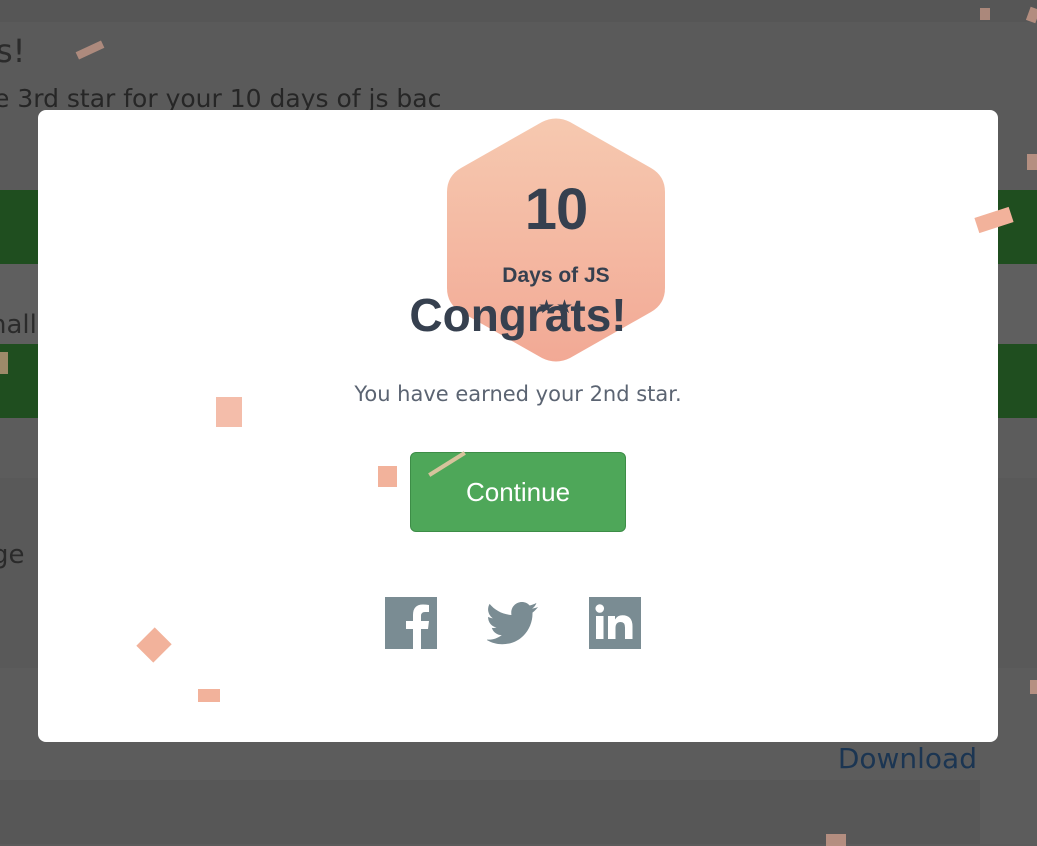  I want to click on facebook-icon, so click(411, 623).